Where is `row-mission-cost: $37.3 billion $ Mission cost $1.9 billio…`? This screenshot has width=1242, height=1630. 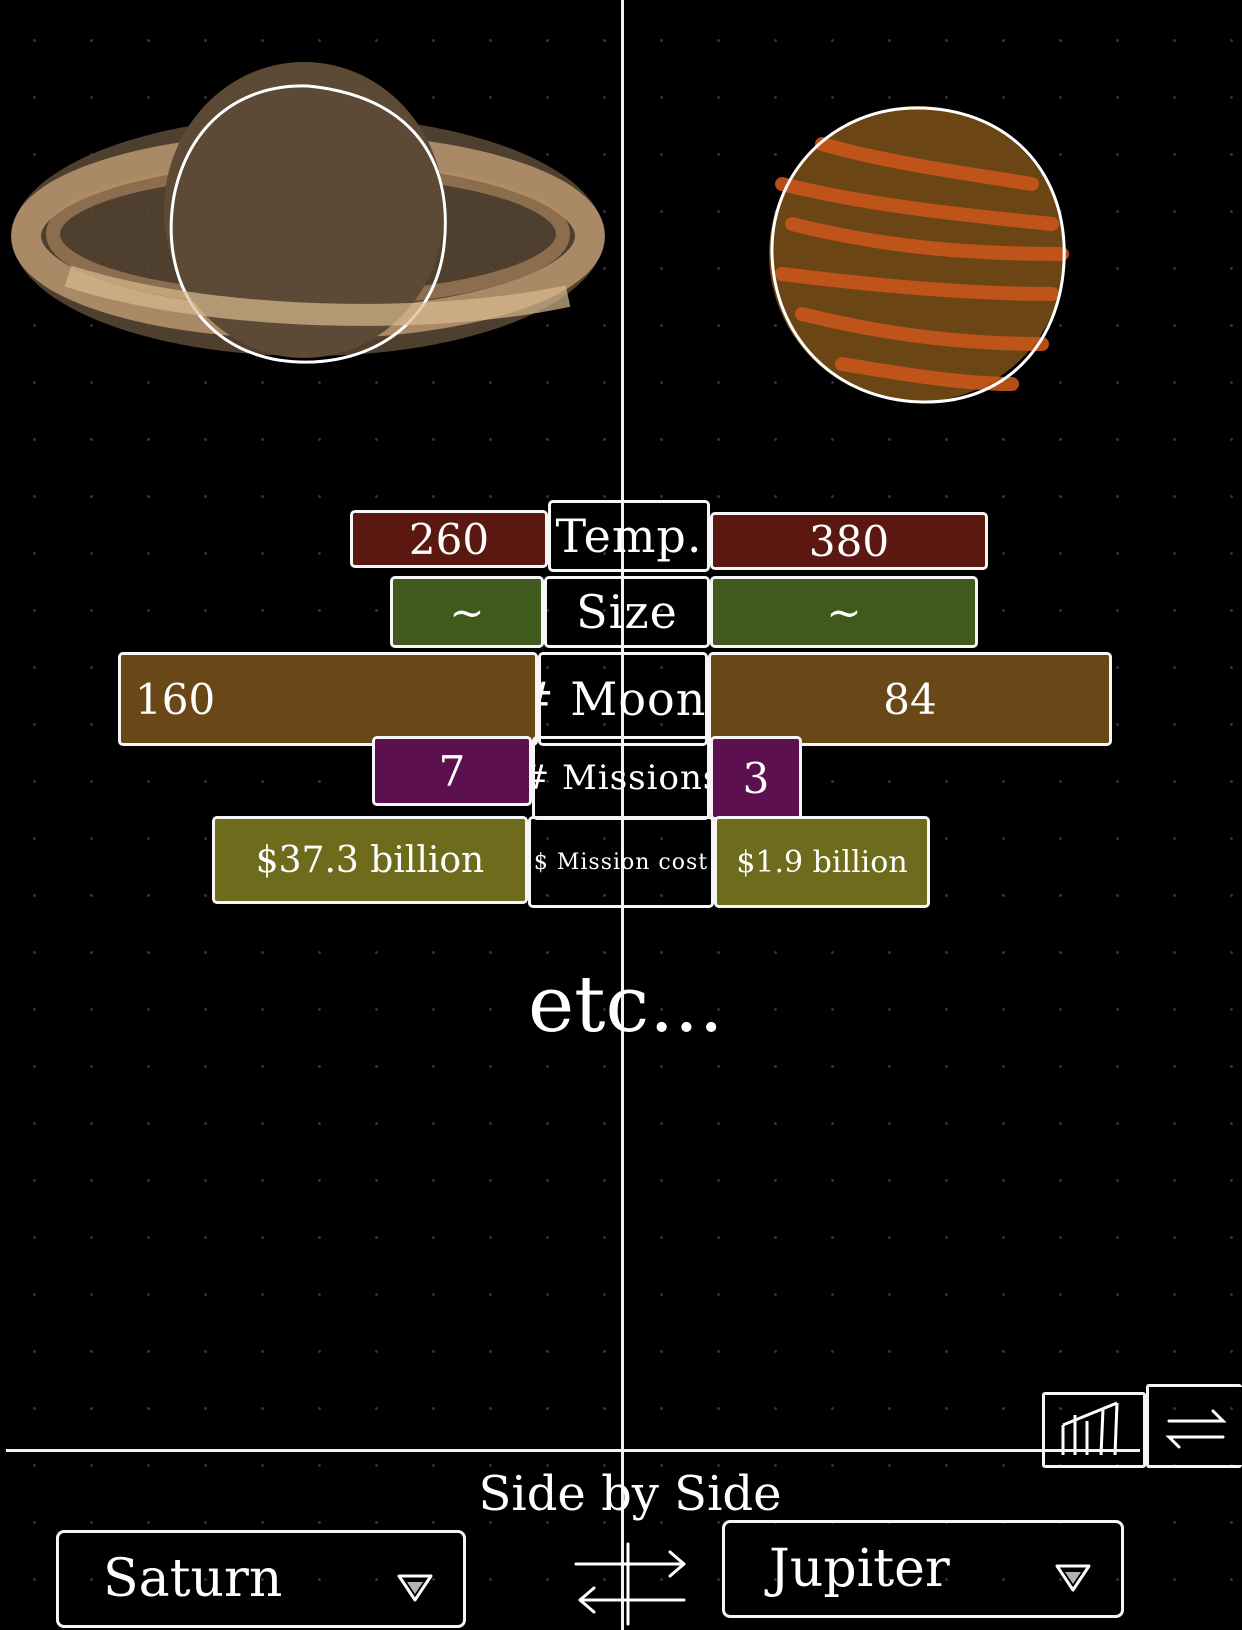
row-mission-cost: $37.3 billion $ Mission cost $1.9 billio… is located at coordinates (621, 862).